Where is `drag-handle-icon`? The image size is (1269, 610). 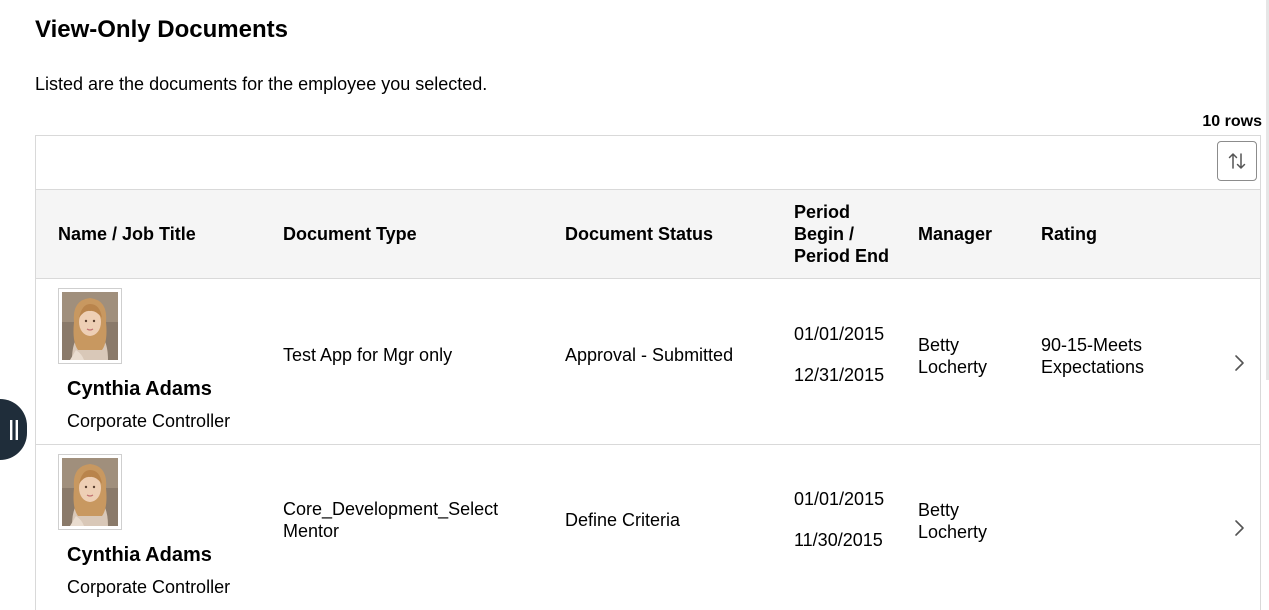
drag-handle-icon is located at coordinates (13, 429).